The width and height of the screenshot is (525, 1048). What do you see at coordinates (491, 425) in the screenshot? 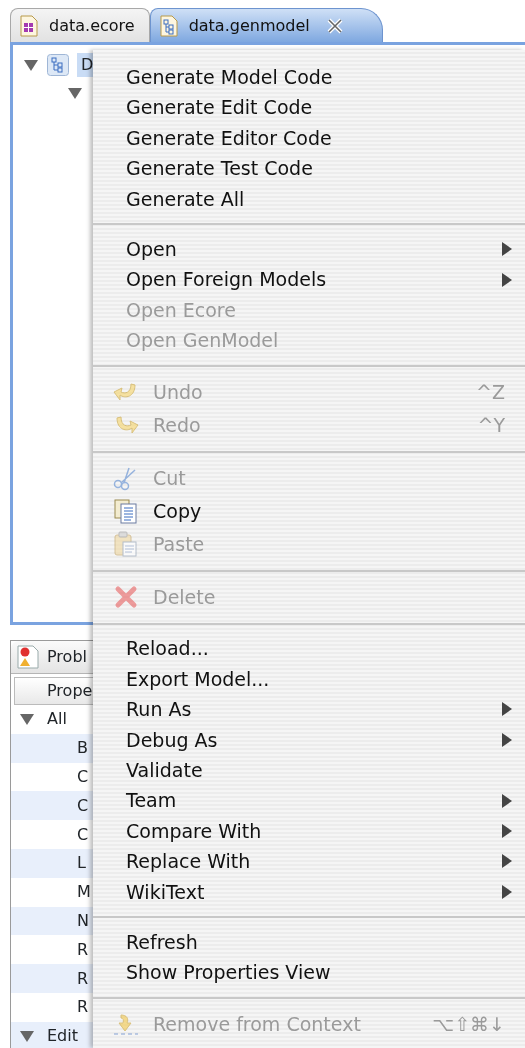
I see `shortcut-text: ^Y` at bounding box center [491, 425].